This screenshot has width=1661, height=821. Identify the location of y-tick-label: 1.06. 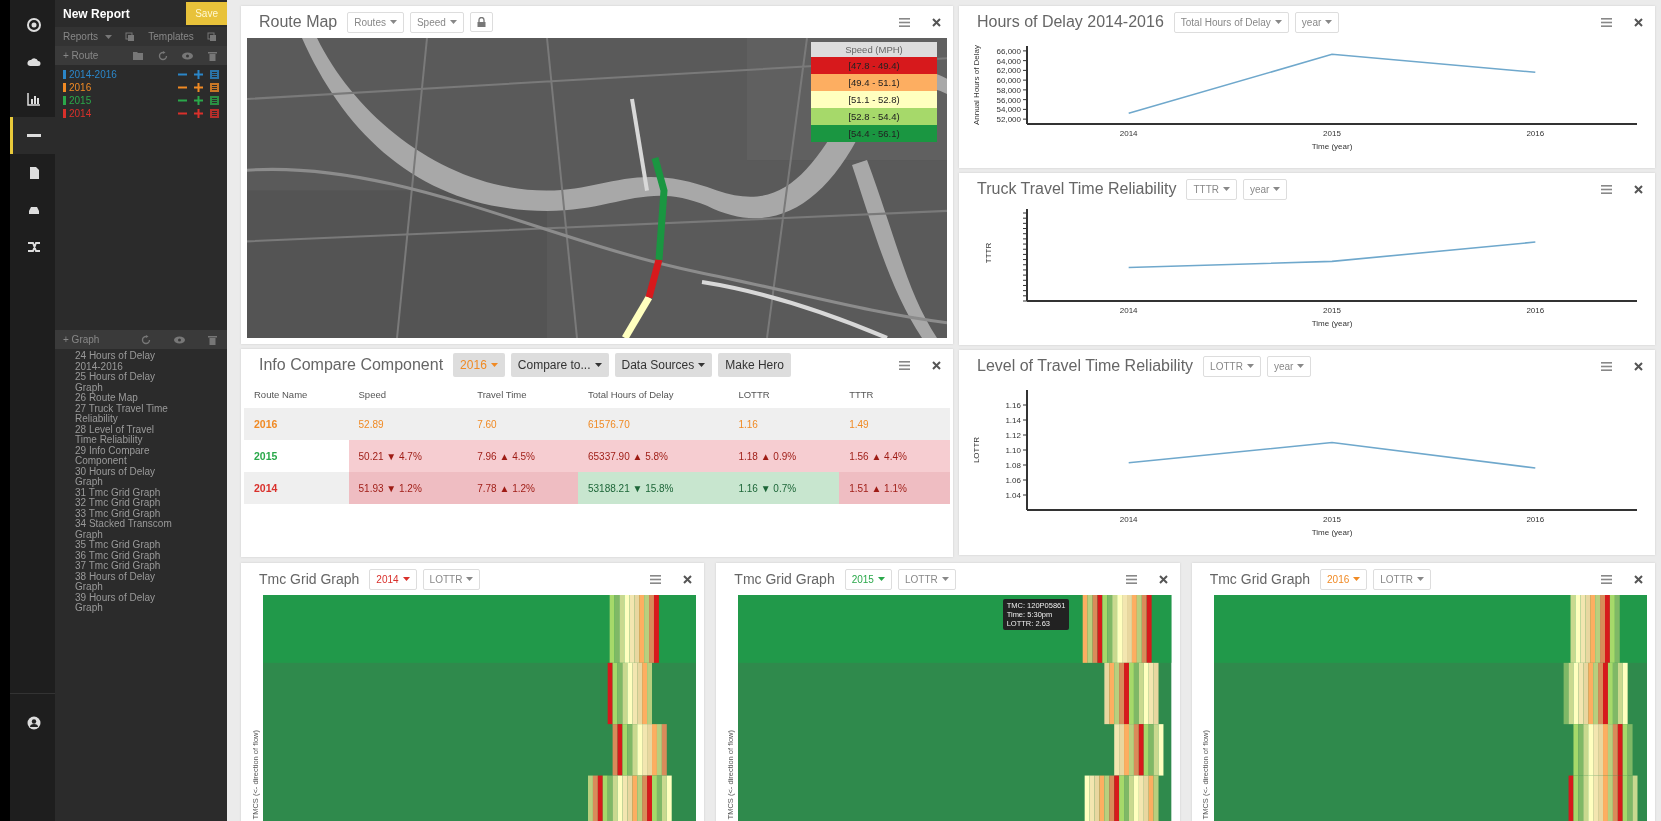
(1013, 480).